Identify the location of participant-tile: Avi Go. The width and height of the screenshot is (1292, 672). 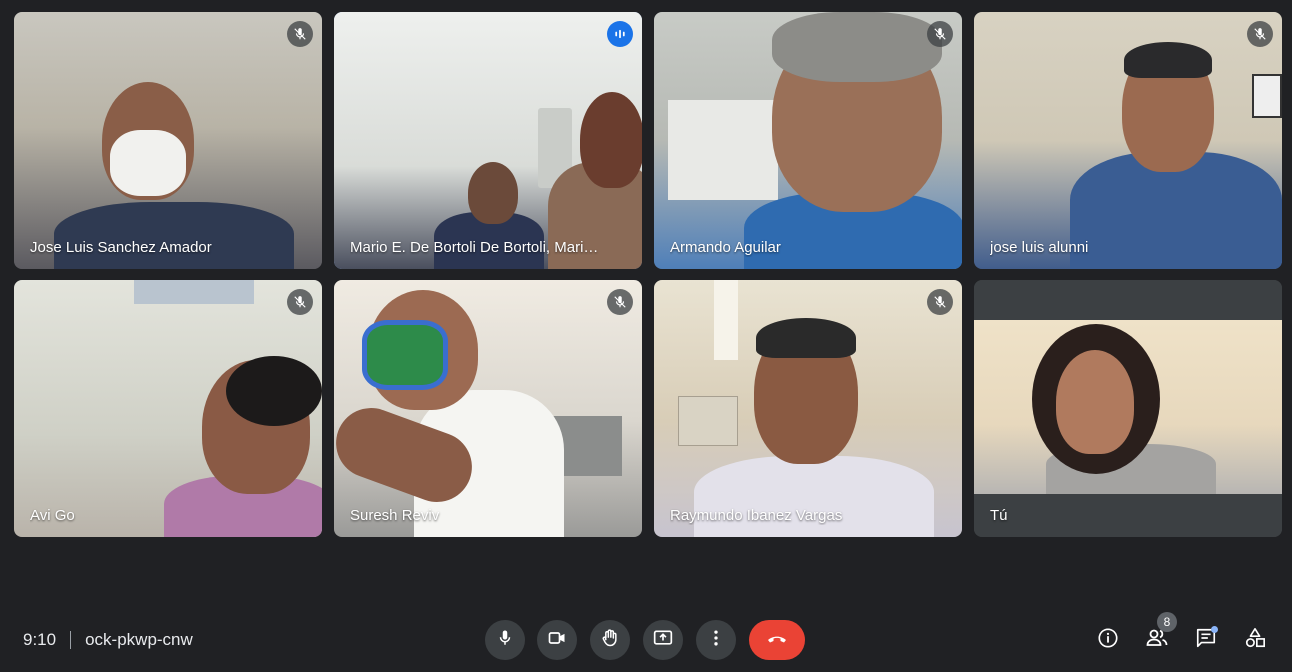
(168, 408).